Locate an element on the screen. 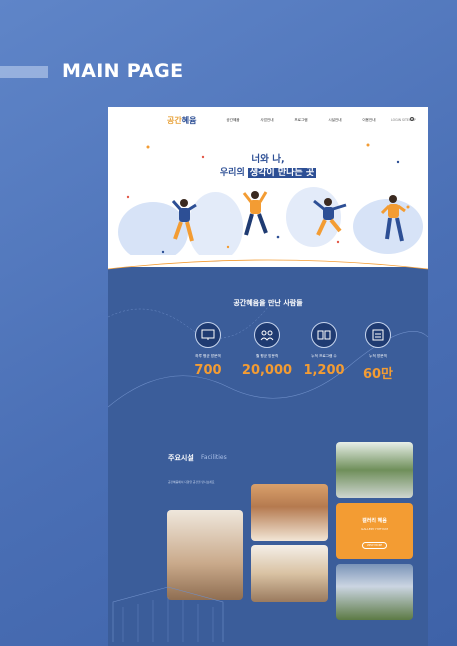 The width and height of the screenshot is (457, 646). site-logo: 공간혜윰 is located at coordinates (181, 120).